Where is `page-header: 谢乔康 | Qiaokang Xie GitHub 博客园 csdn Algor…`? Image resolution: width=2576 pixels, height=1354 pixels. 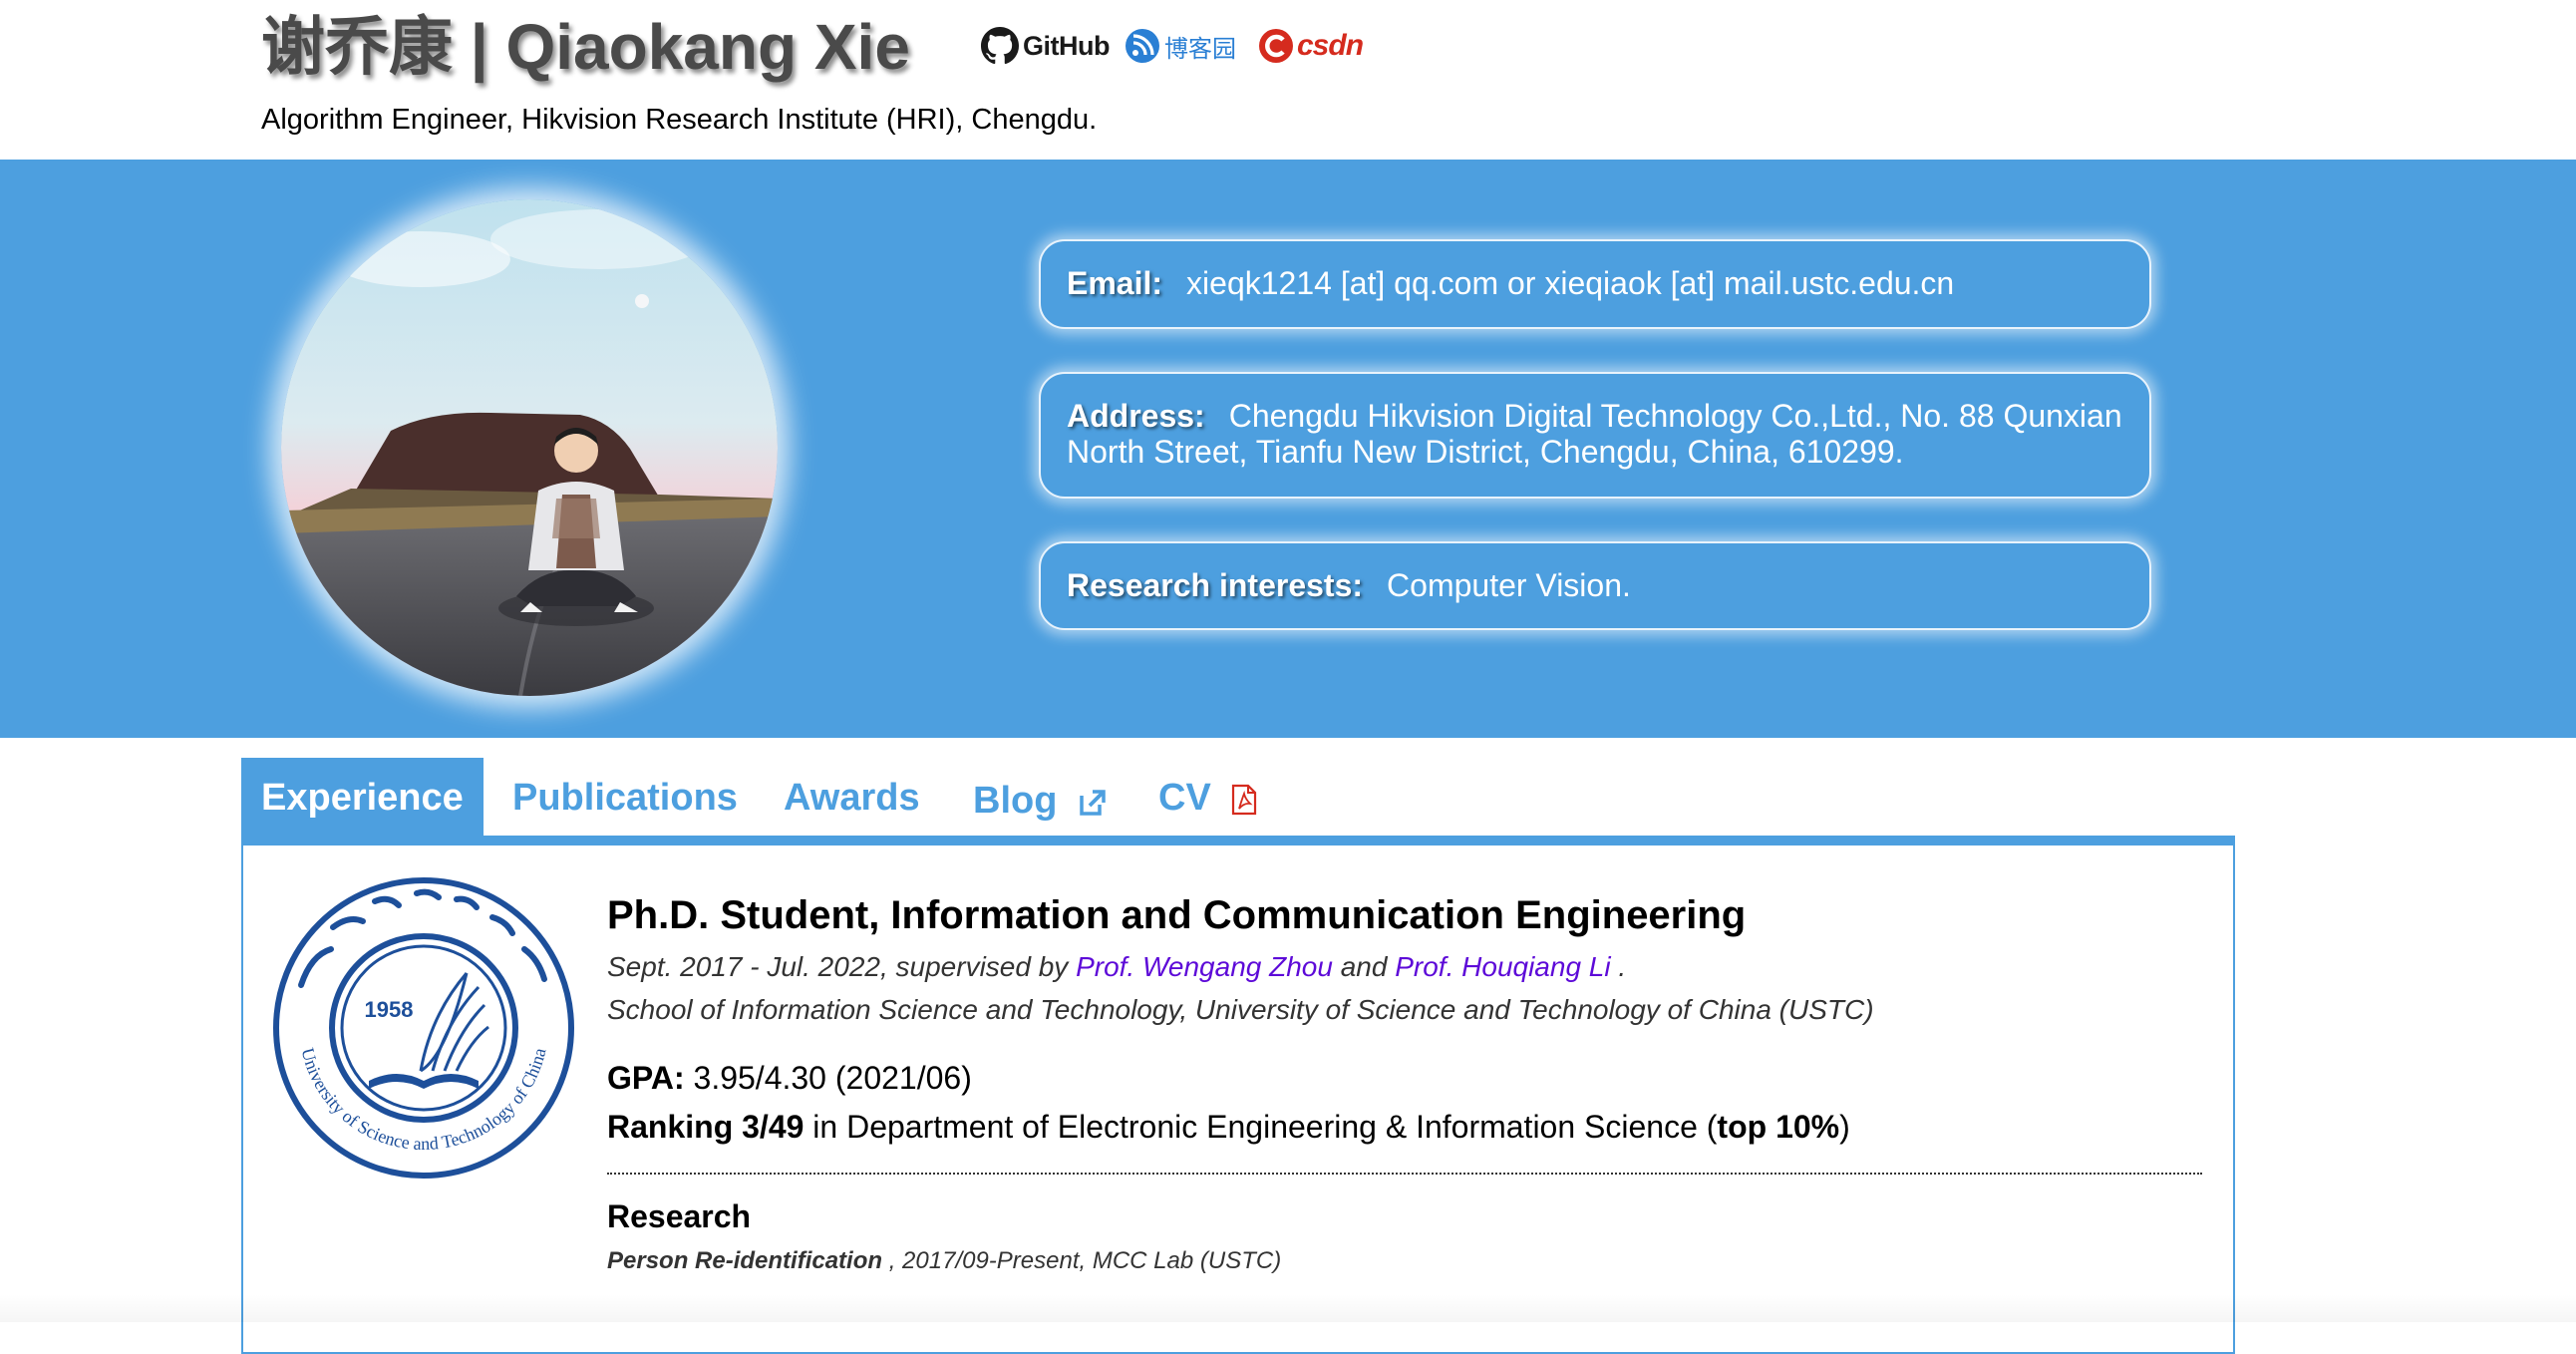 page-header: 谢乔康 | Qiaokang Xie GitHub 博客园 csdn Algor… is located at coordinates (1288, 80).